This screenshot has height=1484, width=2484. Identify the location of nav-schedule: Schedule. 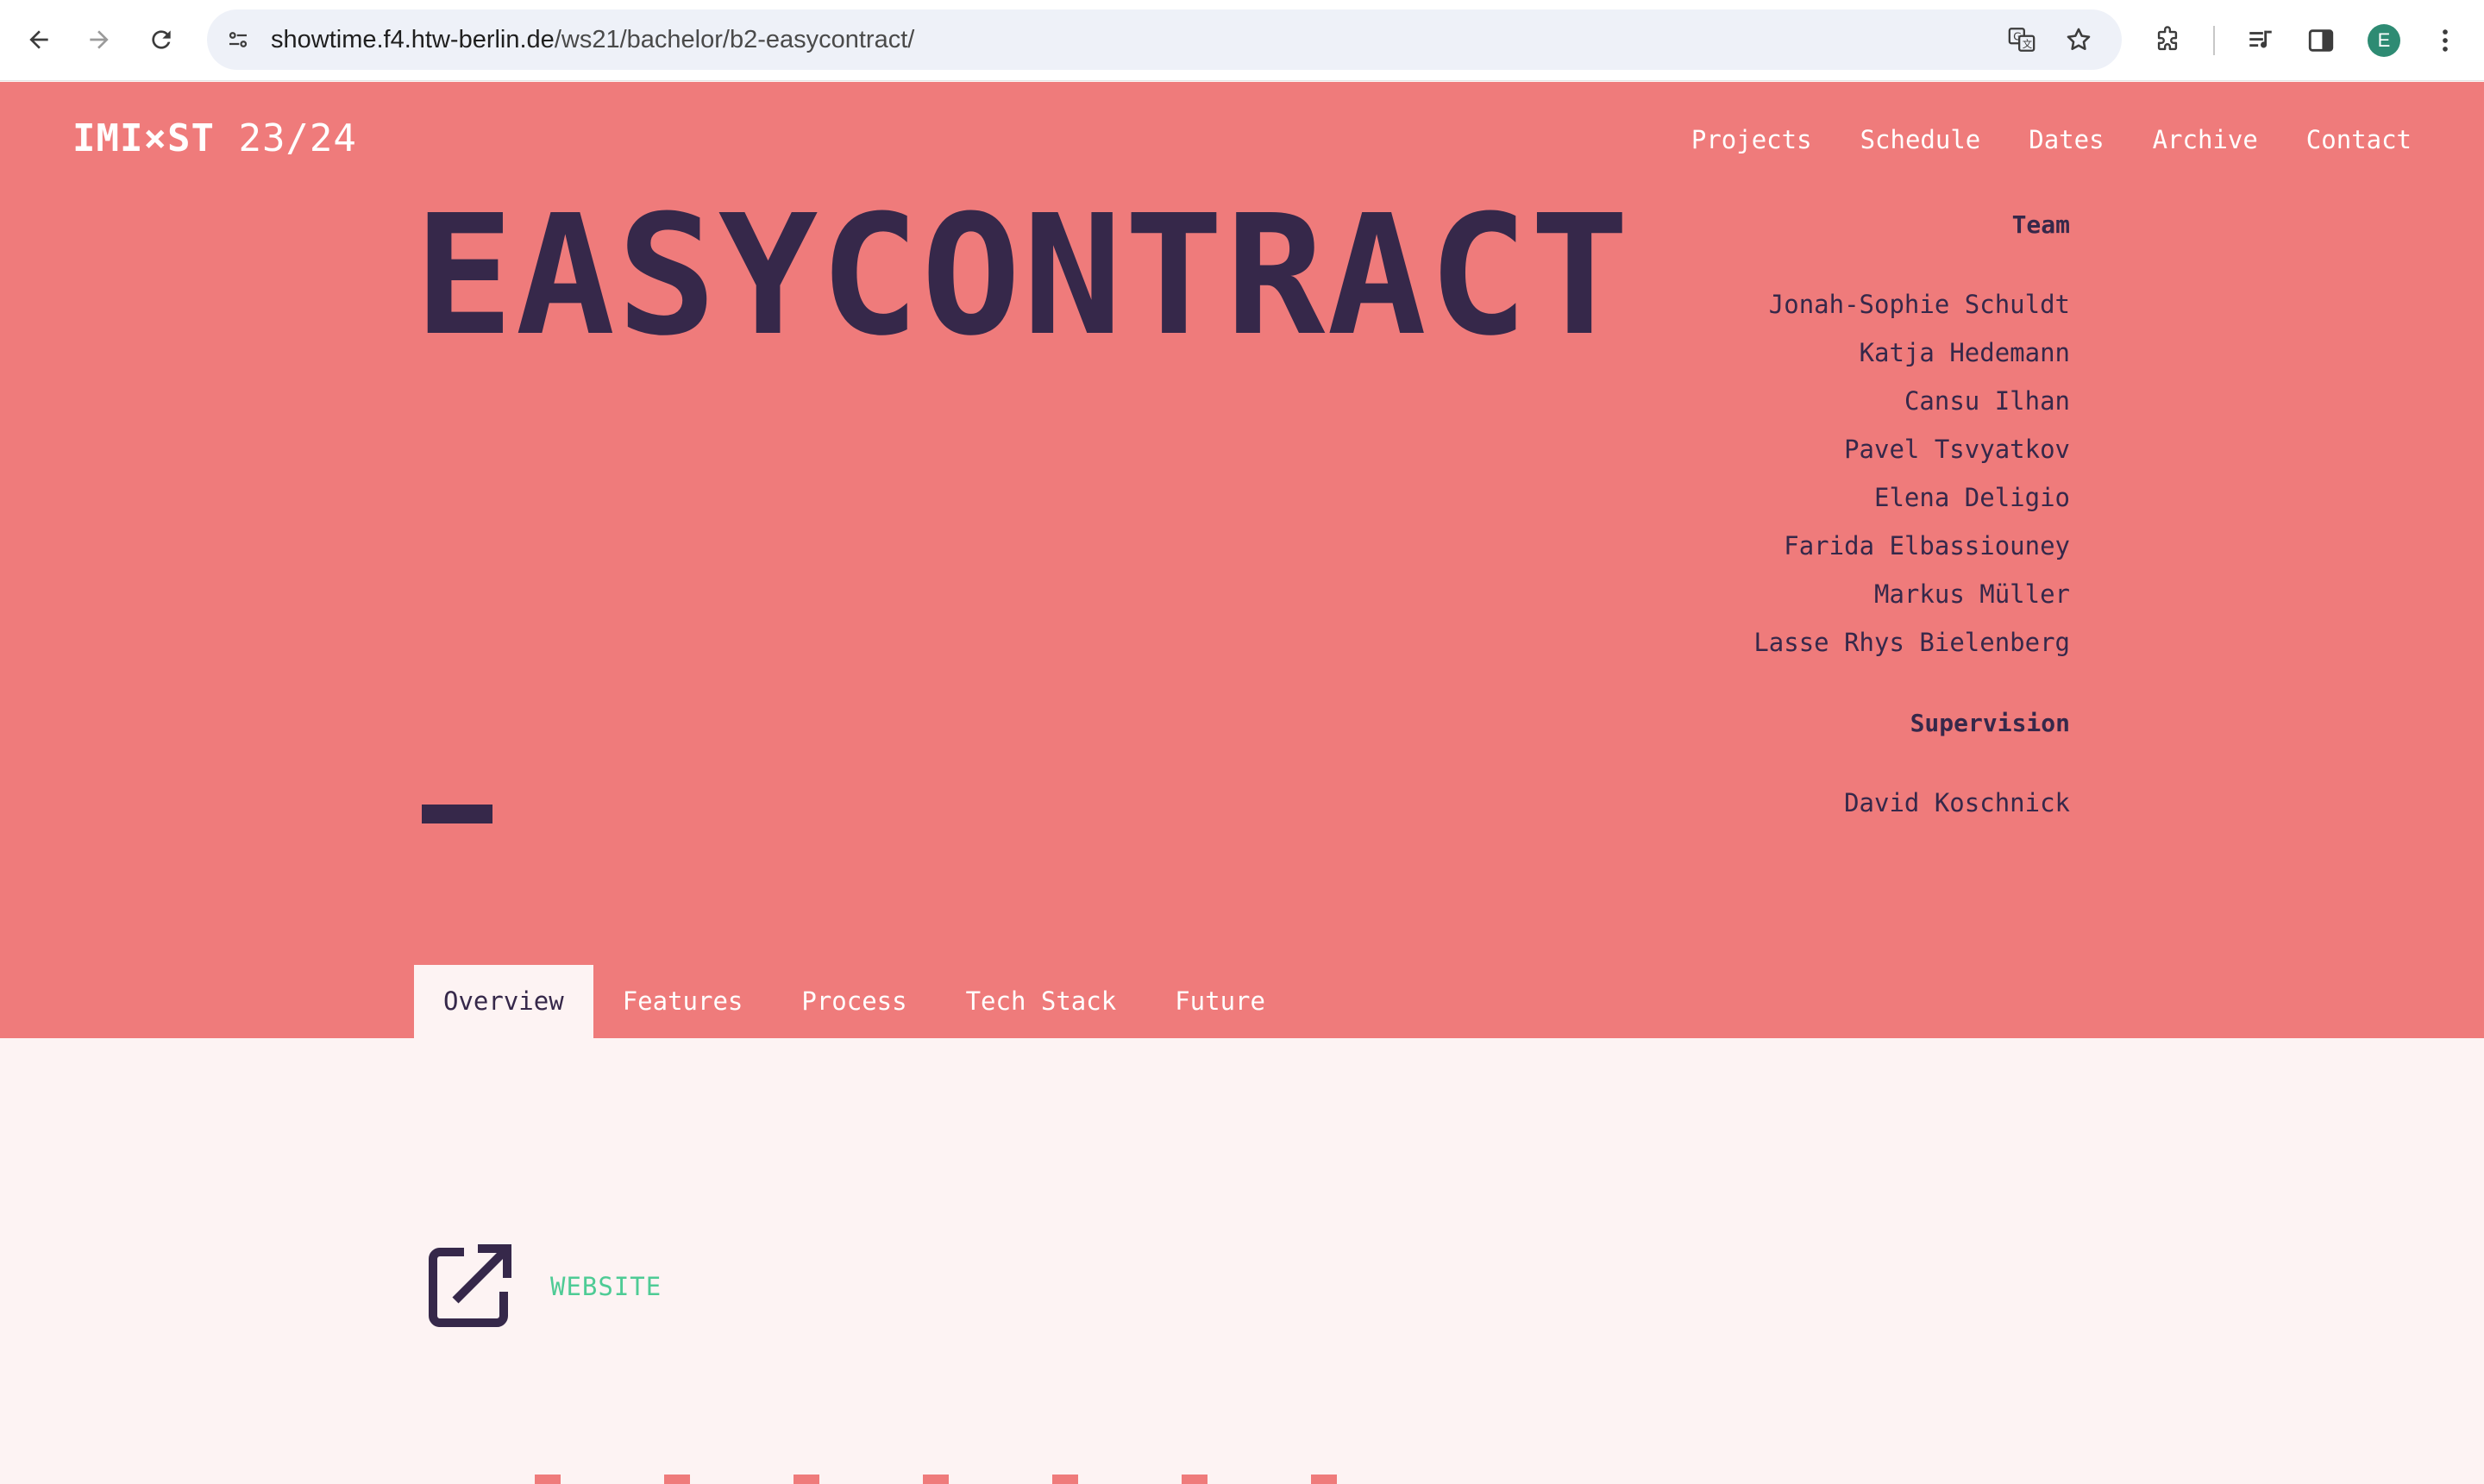
(1921, 139).